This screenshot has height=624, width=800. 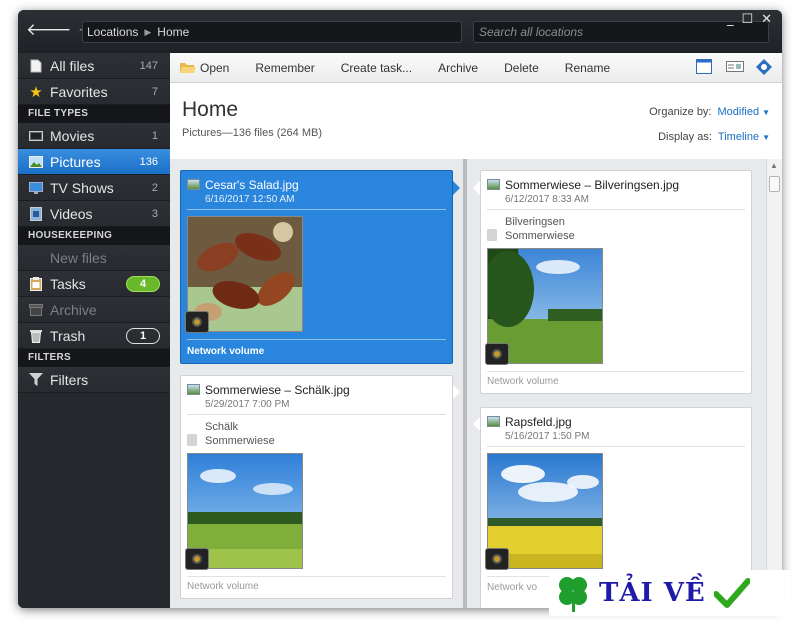 What do you see at coordinates (284, 68) in the screenshot?
I see `remember-button: Remember` at bounding box center [284, 68].